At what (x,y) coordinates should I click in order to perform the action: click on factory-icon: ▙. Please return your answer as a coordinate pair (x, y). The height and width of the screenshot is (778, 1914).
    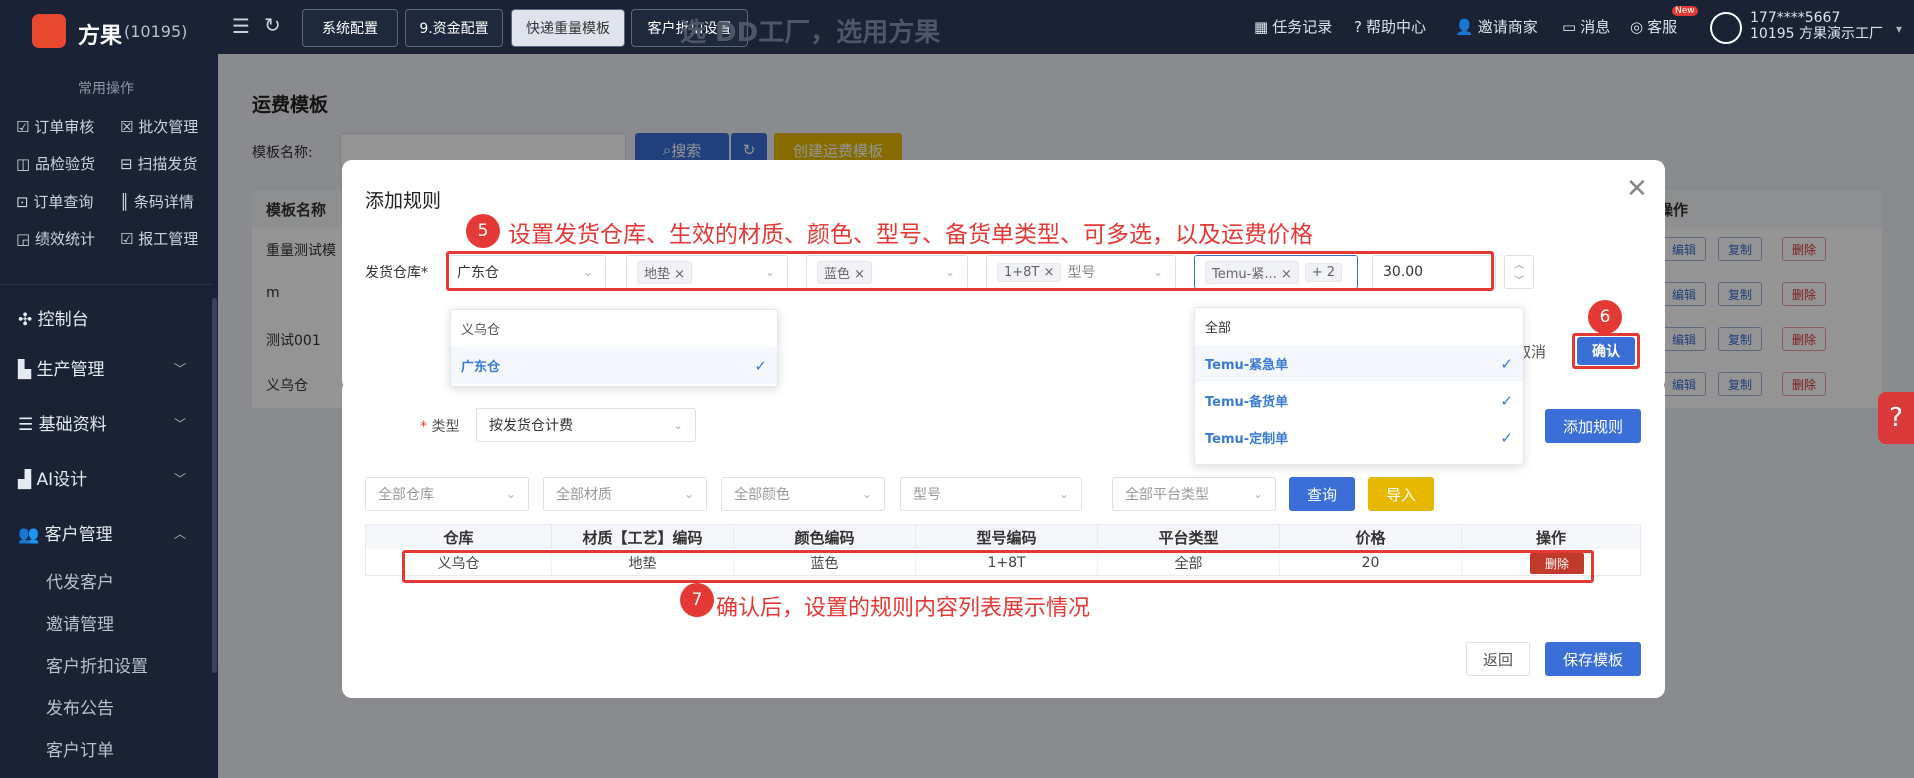
    Looking at the image, I should click on (25, 370).